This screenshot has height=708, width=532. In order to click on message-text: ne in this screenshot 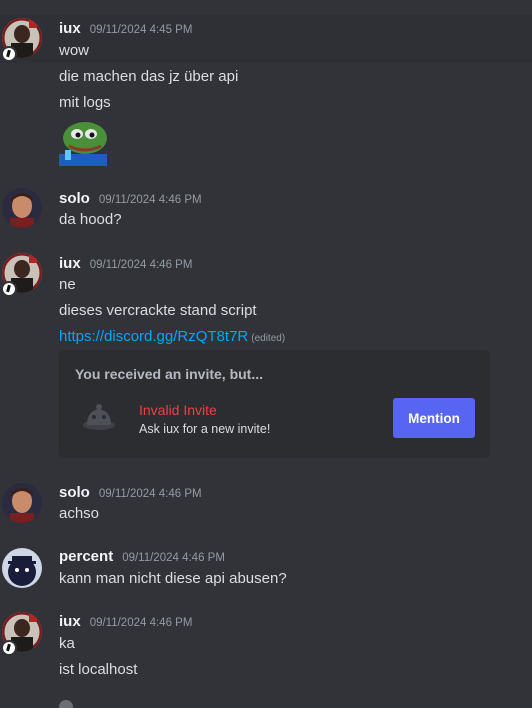, I will do `click(67, 284)`.